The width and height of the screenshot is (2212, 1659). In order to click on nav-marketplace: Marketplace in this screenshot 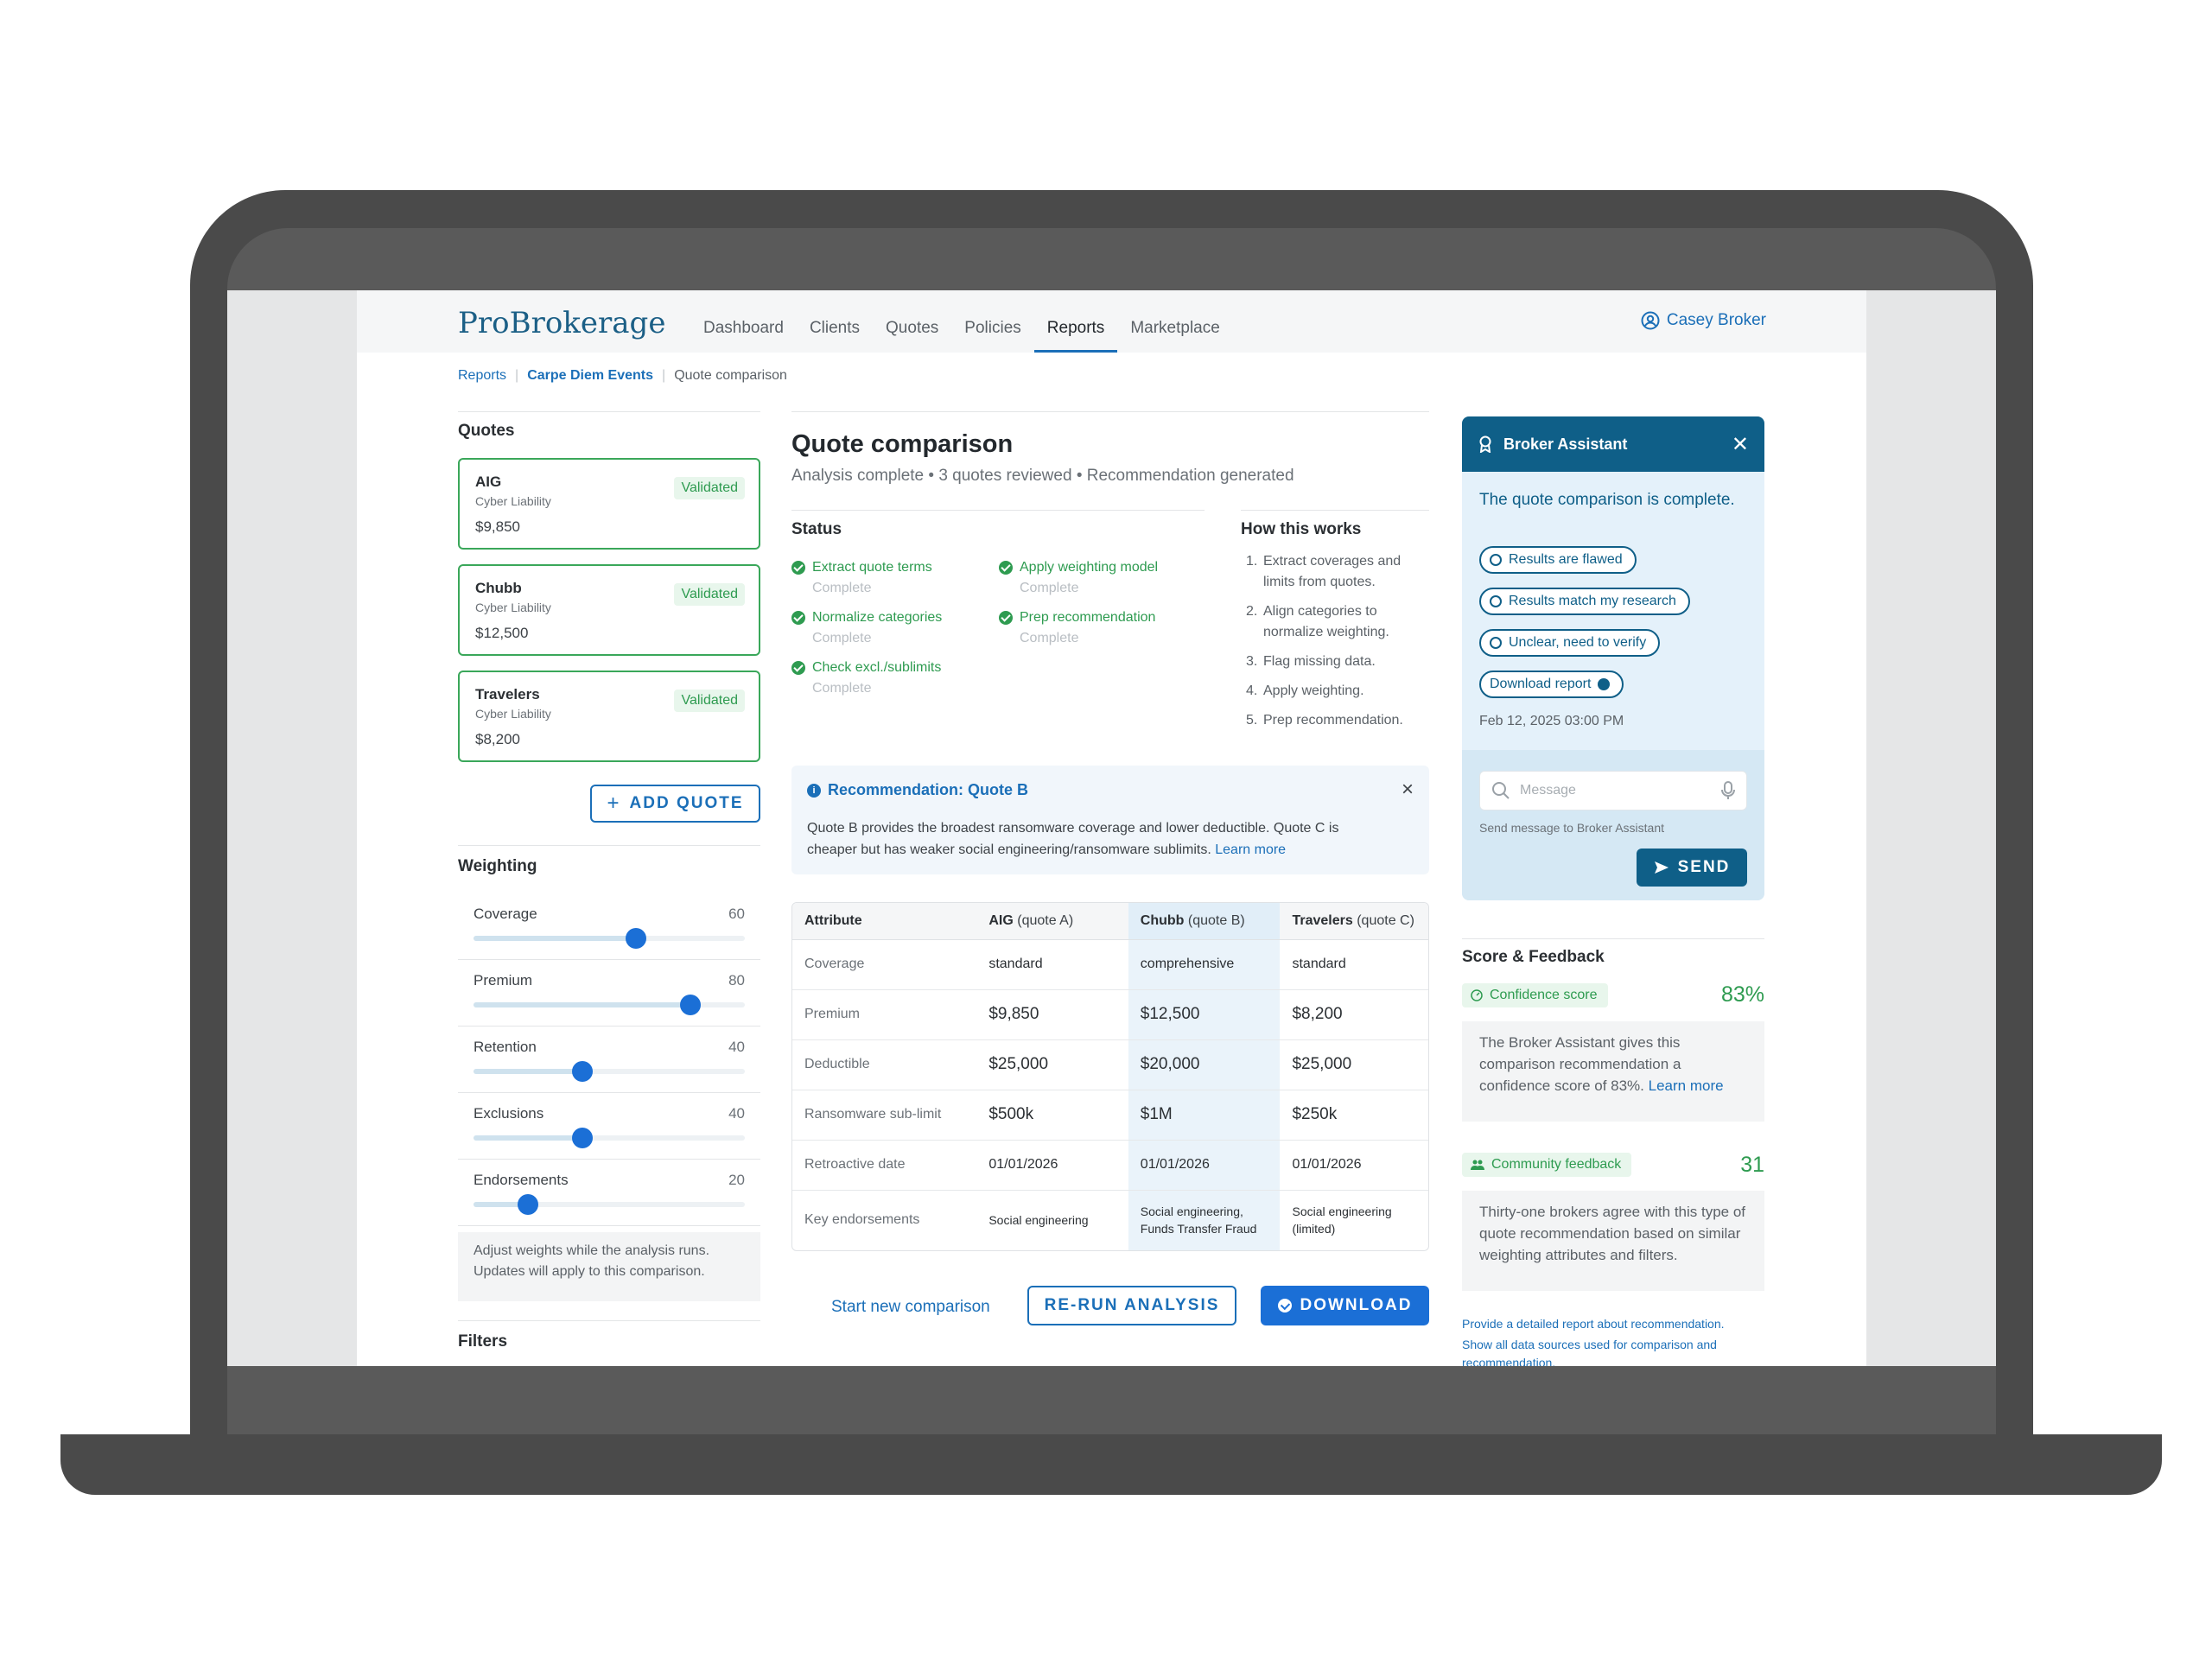, I will do `click(1175, 334)`.